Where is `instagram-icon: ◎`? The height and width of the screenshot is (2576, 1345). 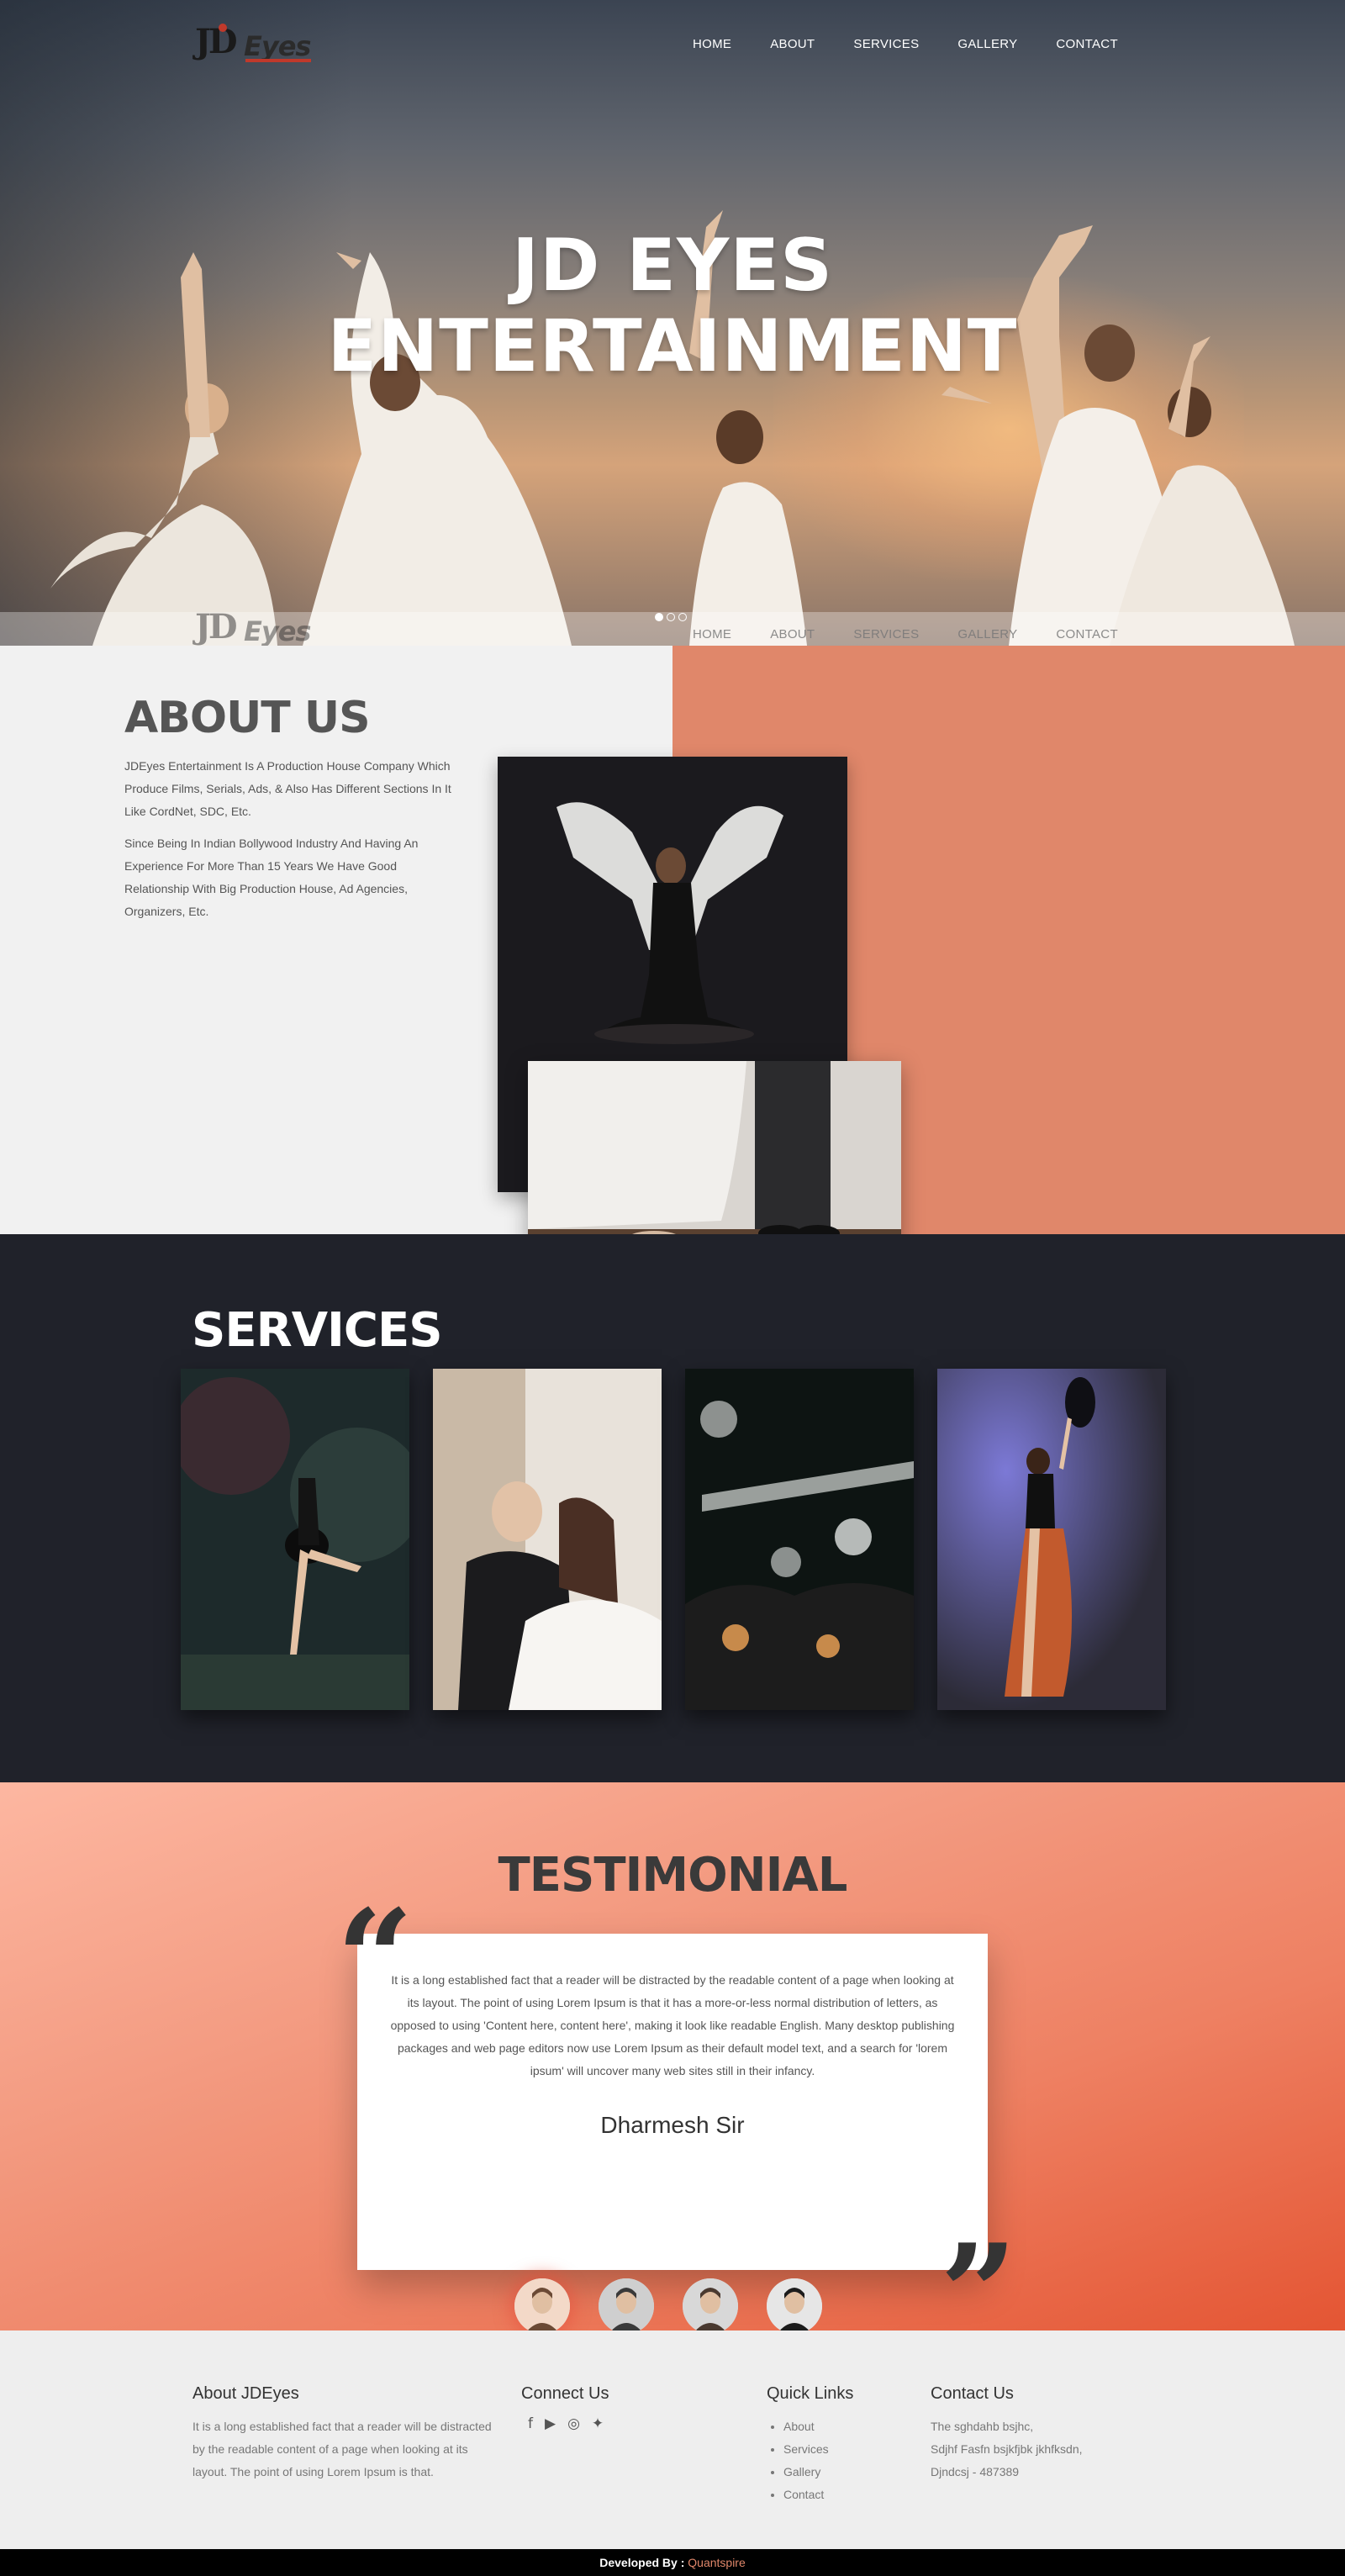 instagram-icon: ◎ is located at coordinates (573, 2424).